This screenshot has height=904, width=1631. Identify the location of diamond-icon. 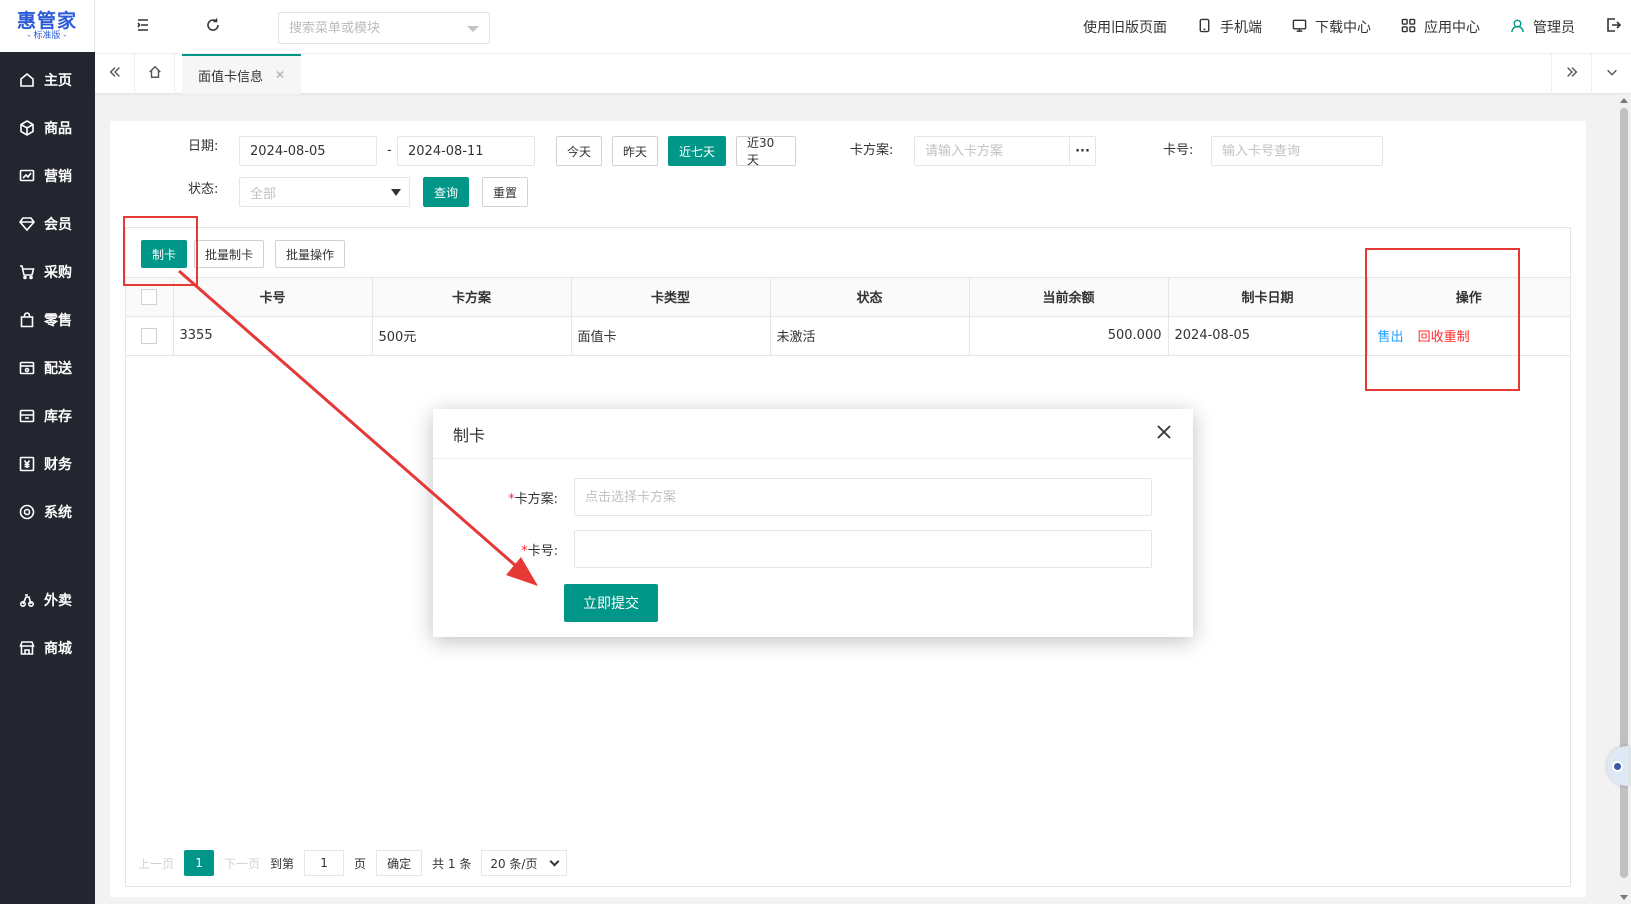
(27, 224).